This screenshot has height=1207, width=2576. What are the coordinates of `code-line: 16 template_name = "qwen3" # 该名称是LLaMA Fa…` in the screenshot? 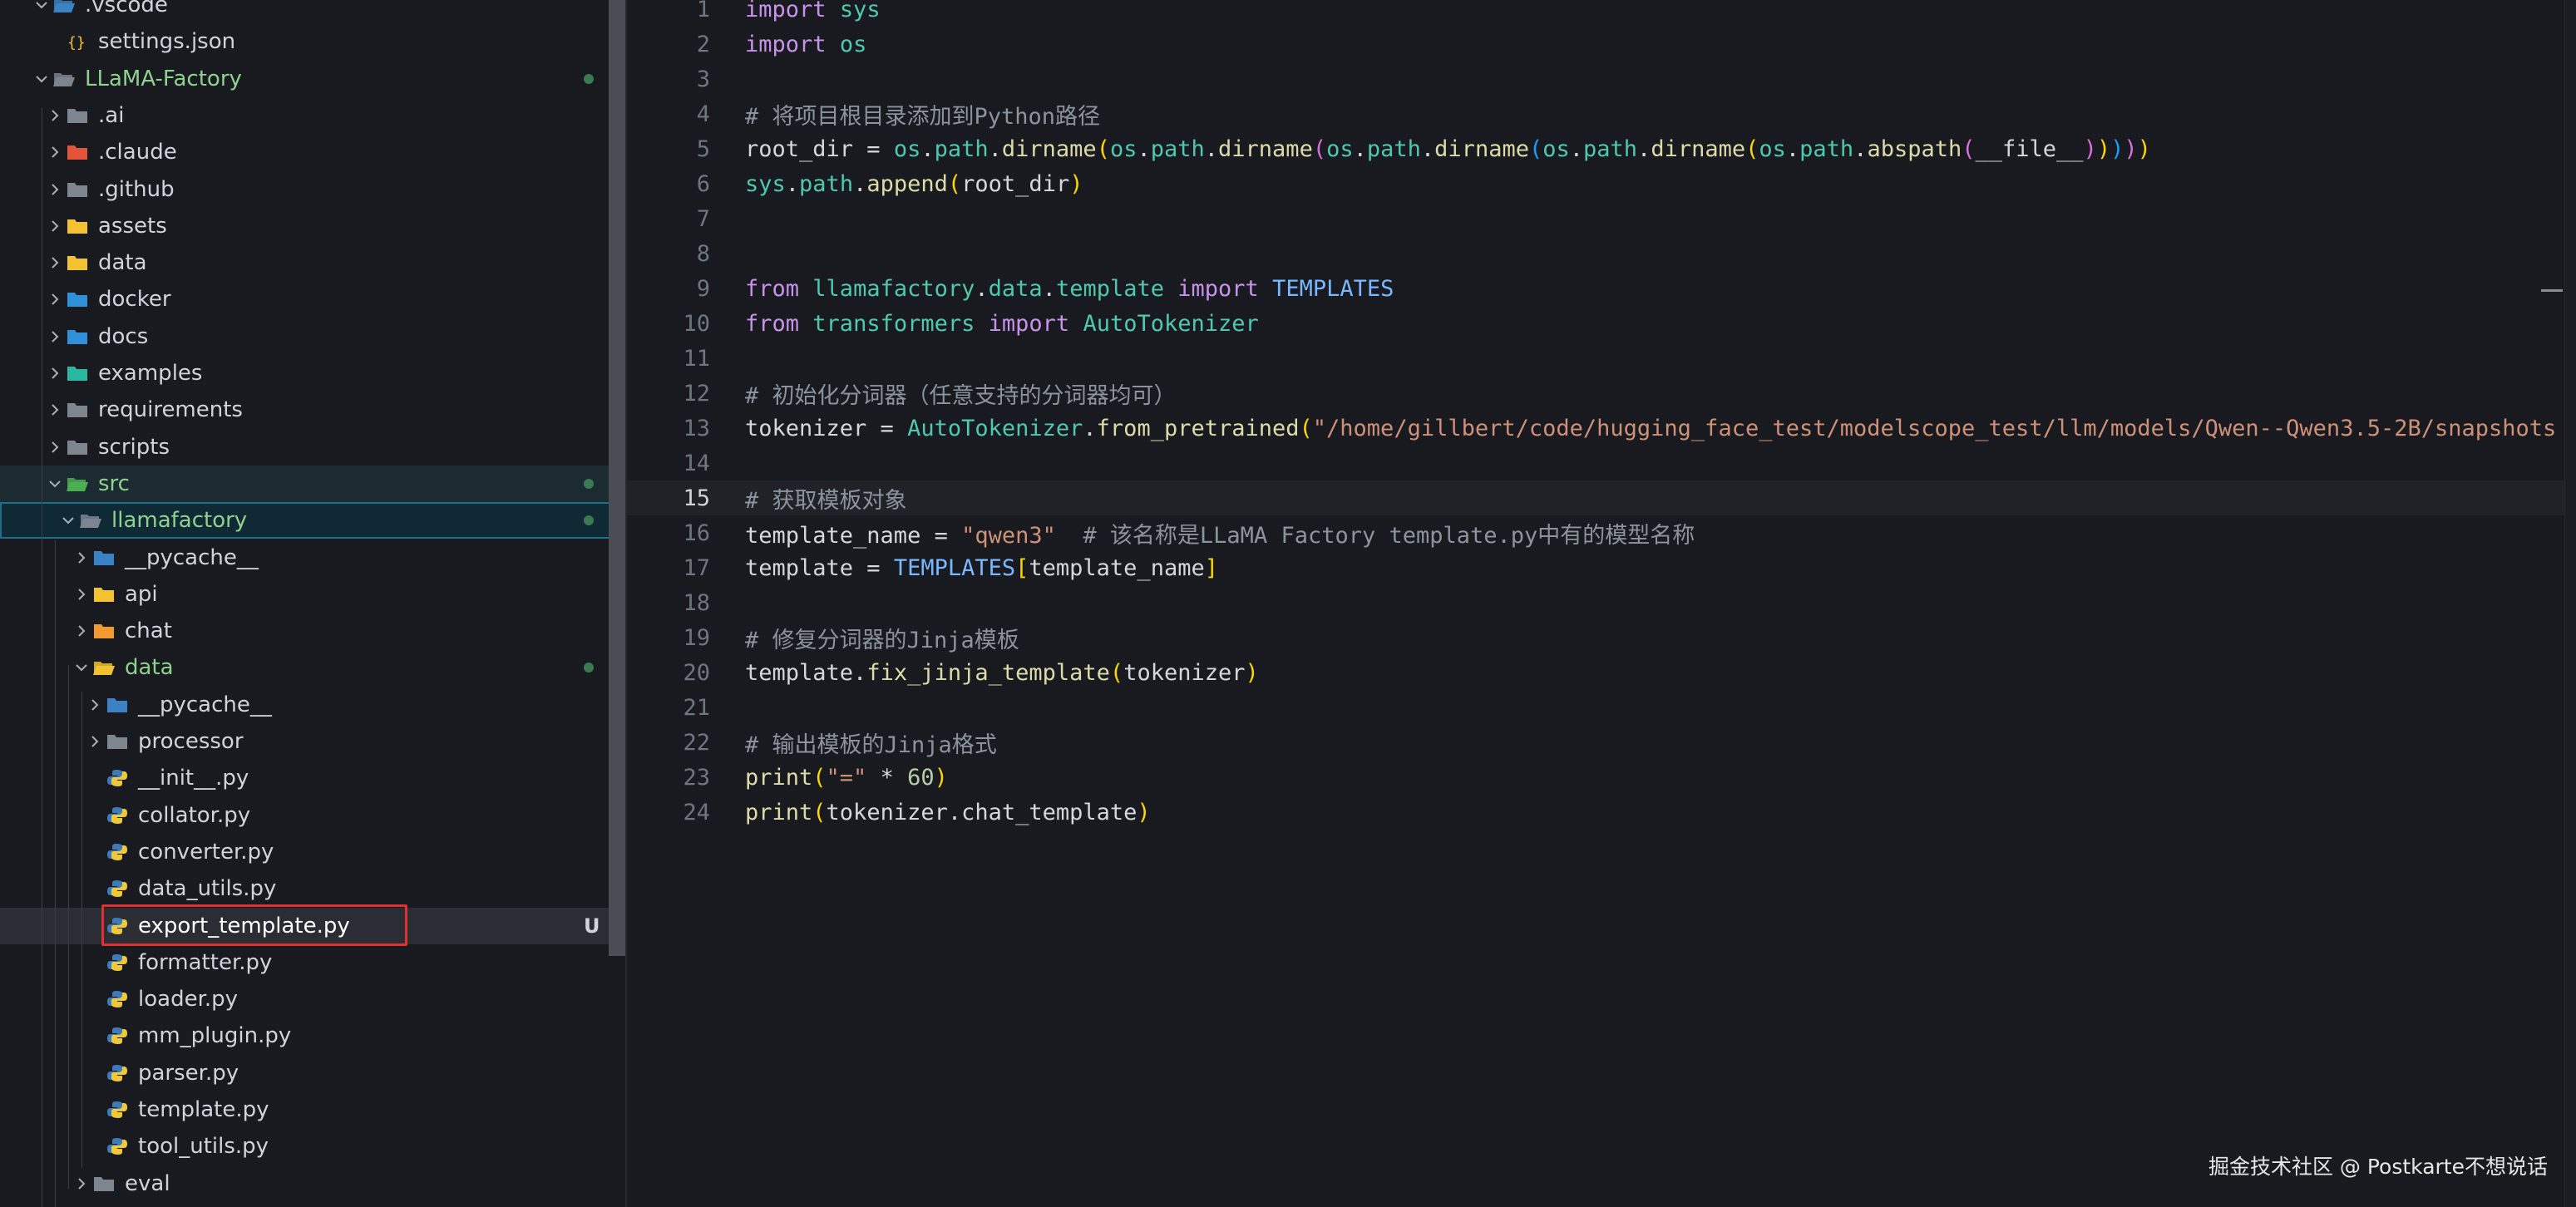 It's located at (1595, 532).